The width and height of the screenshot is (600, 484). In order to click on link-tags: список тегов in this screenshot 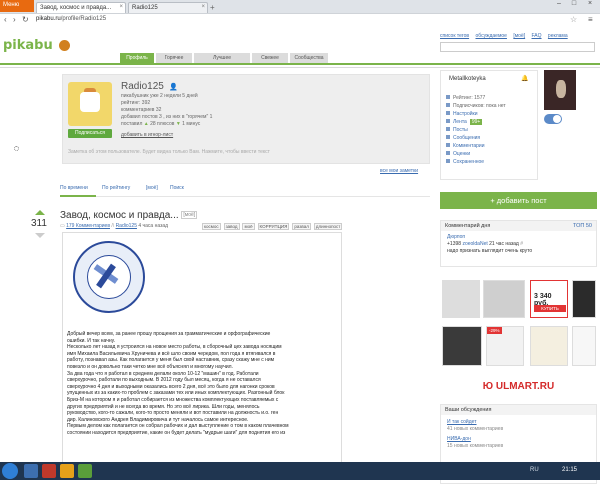, I will do `click(454, 36)`.